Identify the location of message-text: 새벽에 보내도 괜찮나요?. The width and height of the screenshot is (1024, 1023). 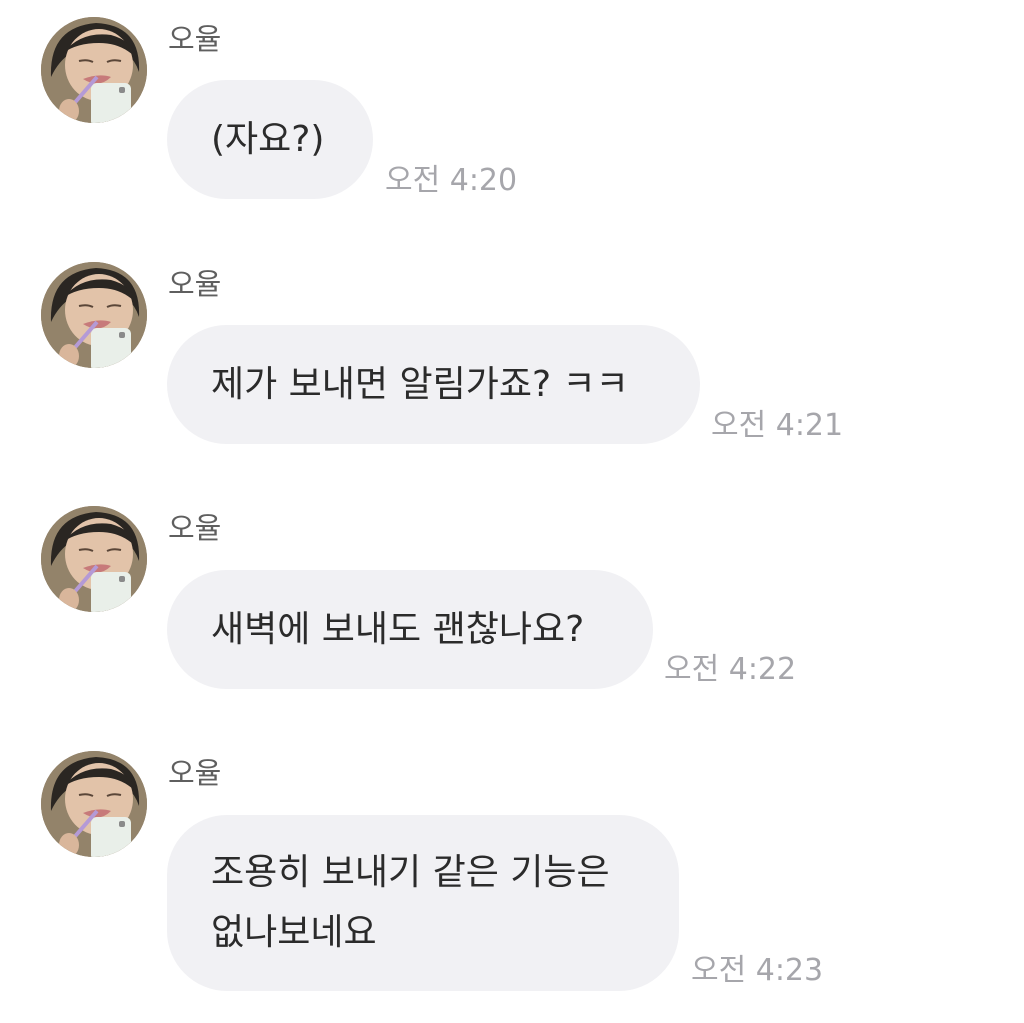
(398, 629).